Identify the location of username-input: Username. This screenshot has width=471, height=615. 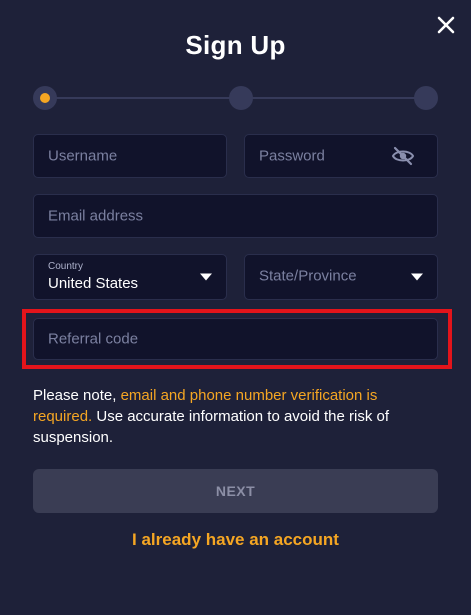
(130, 156).